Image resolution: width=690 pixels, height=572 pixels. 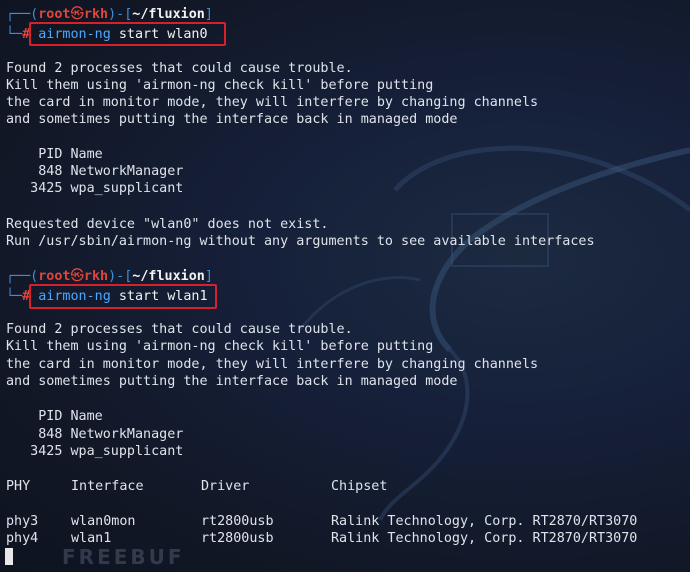 What do you see at coordinates (103, 521) in the screenshot?
I see `table-cell: wlan0mon` at bounding box center [103, 521].